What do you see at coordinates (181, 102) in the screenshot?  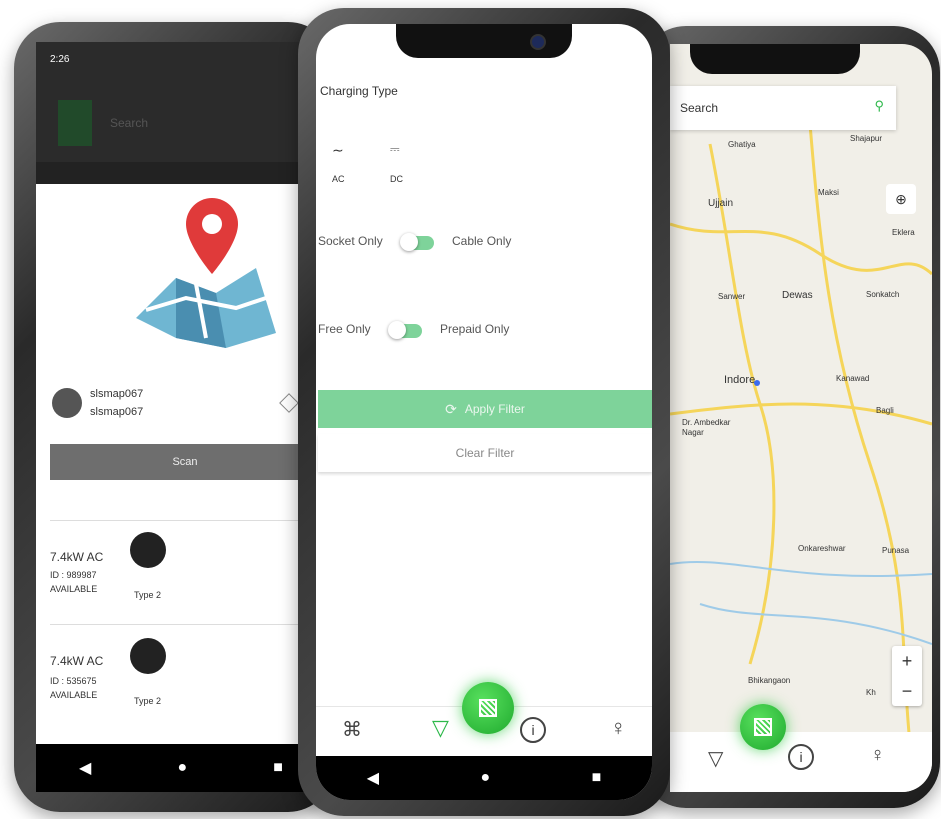 I see `left-top-bar: 2:26 Search` at bounding box center [181, 102].